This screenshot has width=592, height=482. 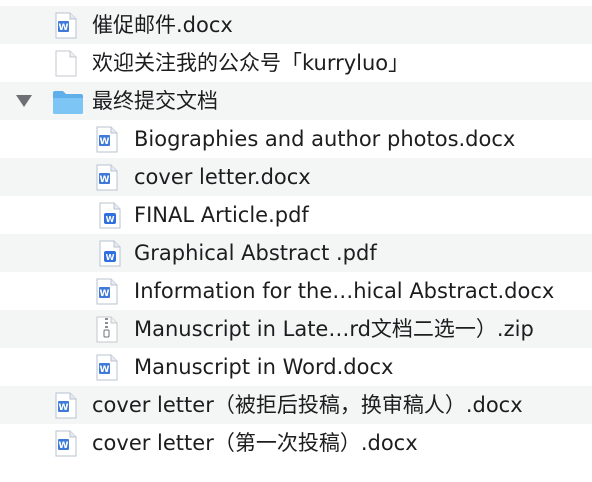 I want to click on list-item: W Biographies and author photos.docx, so click(x=296, y=139).